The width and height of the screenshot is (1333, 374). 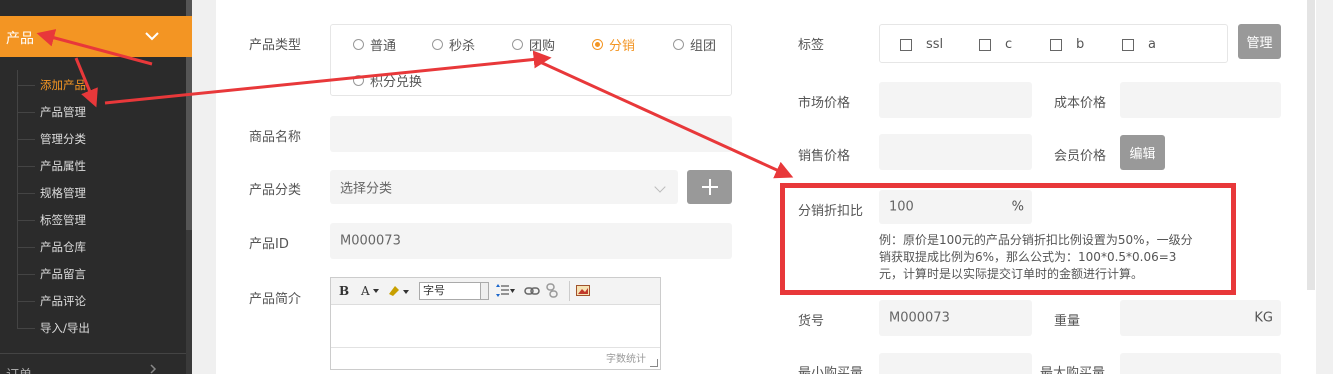 What do you see at coordinates (1067, 321) in the screenshot?
I see `weight-label: 重量` at bounding box center [1067, 321].